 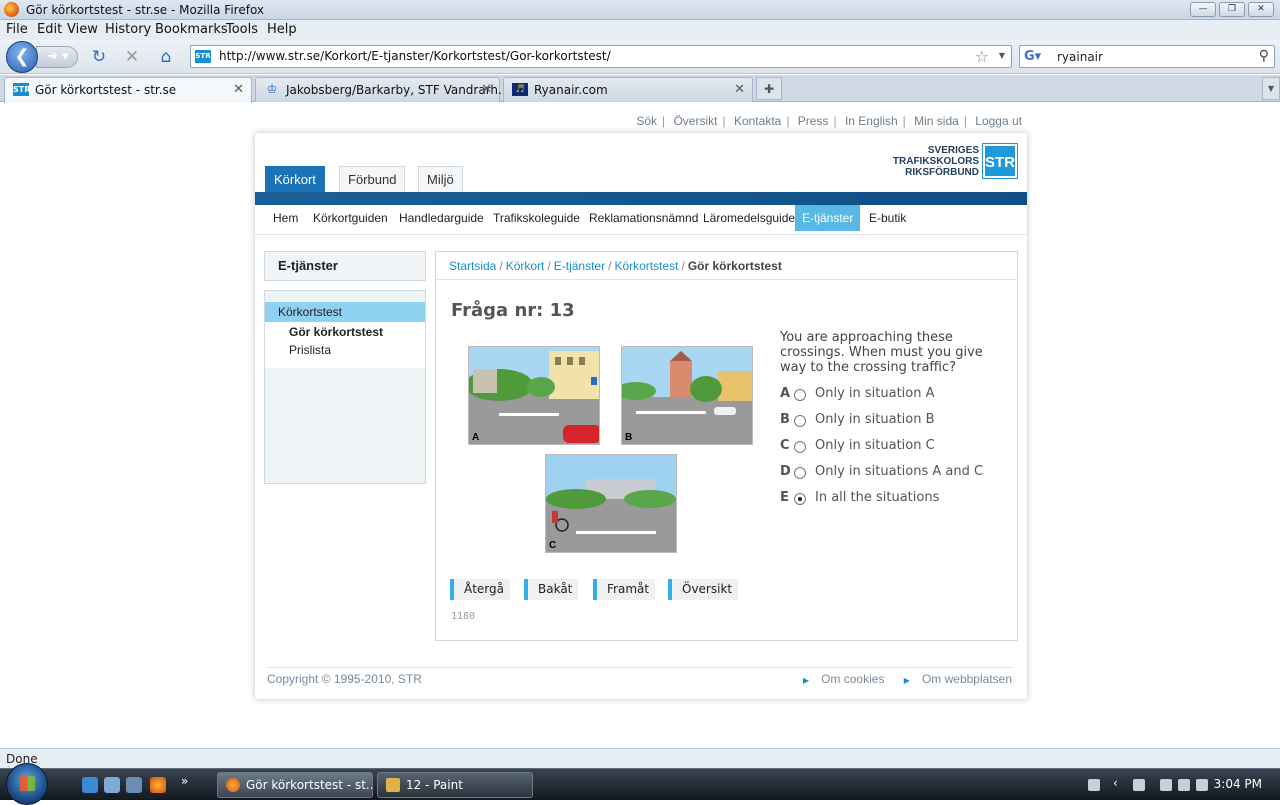 What do you see at coordinates (345, 354) in the screenshot?
I see `sidebar-item-prislista: Prislista` at bounding box center [345, 354].